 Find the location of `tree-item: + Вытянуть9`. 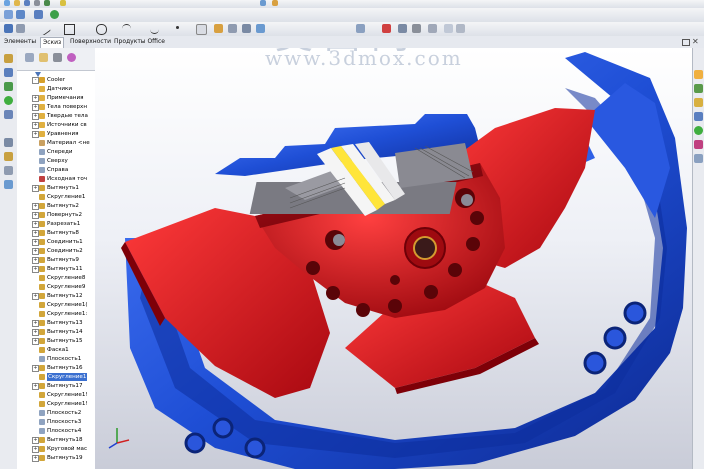

tree-item: + Вытянуть9 is located at coordinates (56, 260).